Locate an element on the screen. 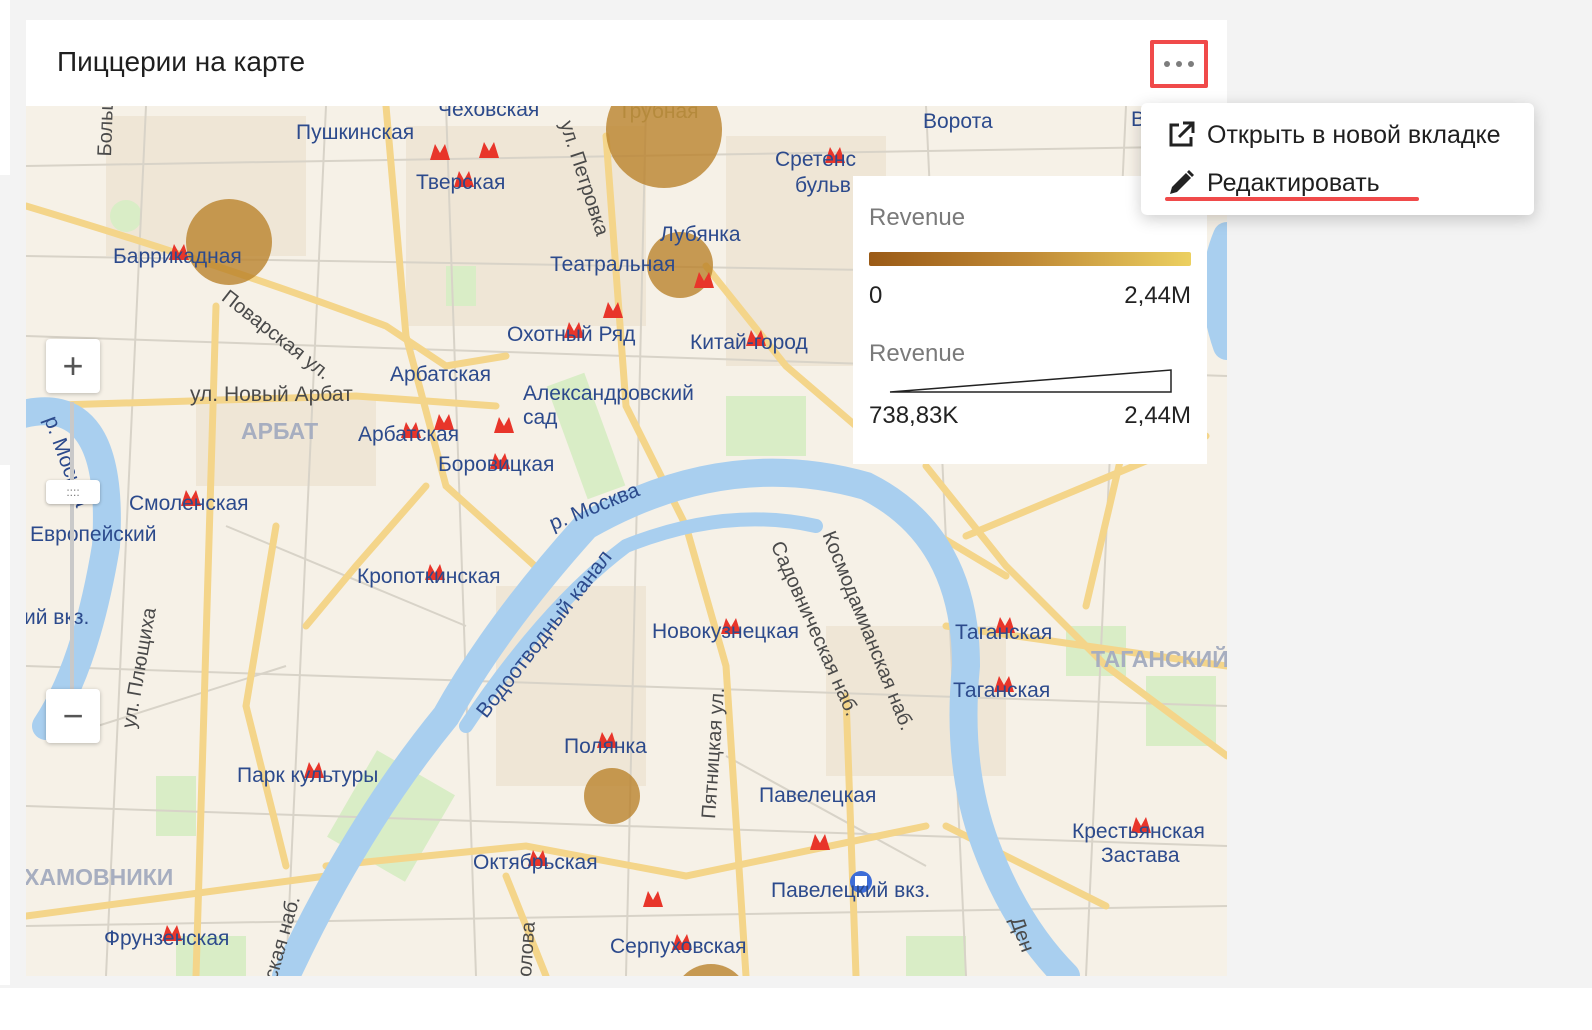  plus-icon: + is located at coordinates (73, 365).